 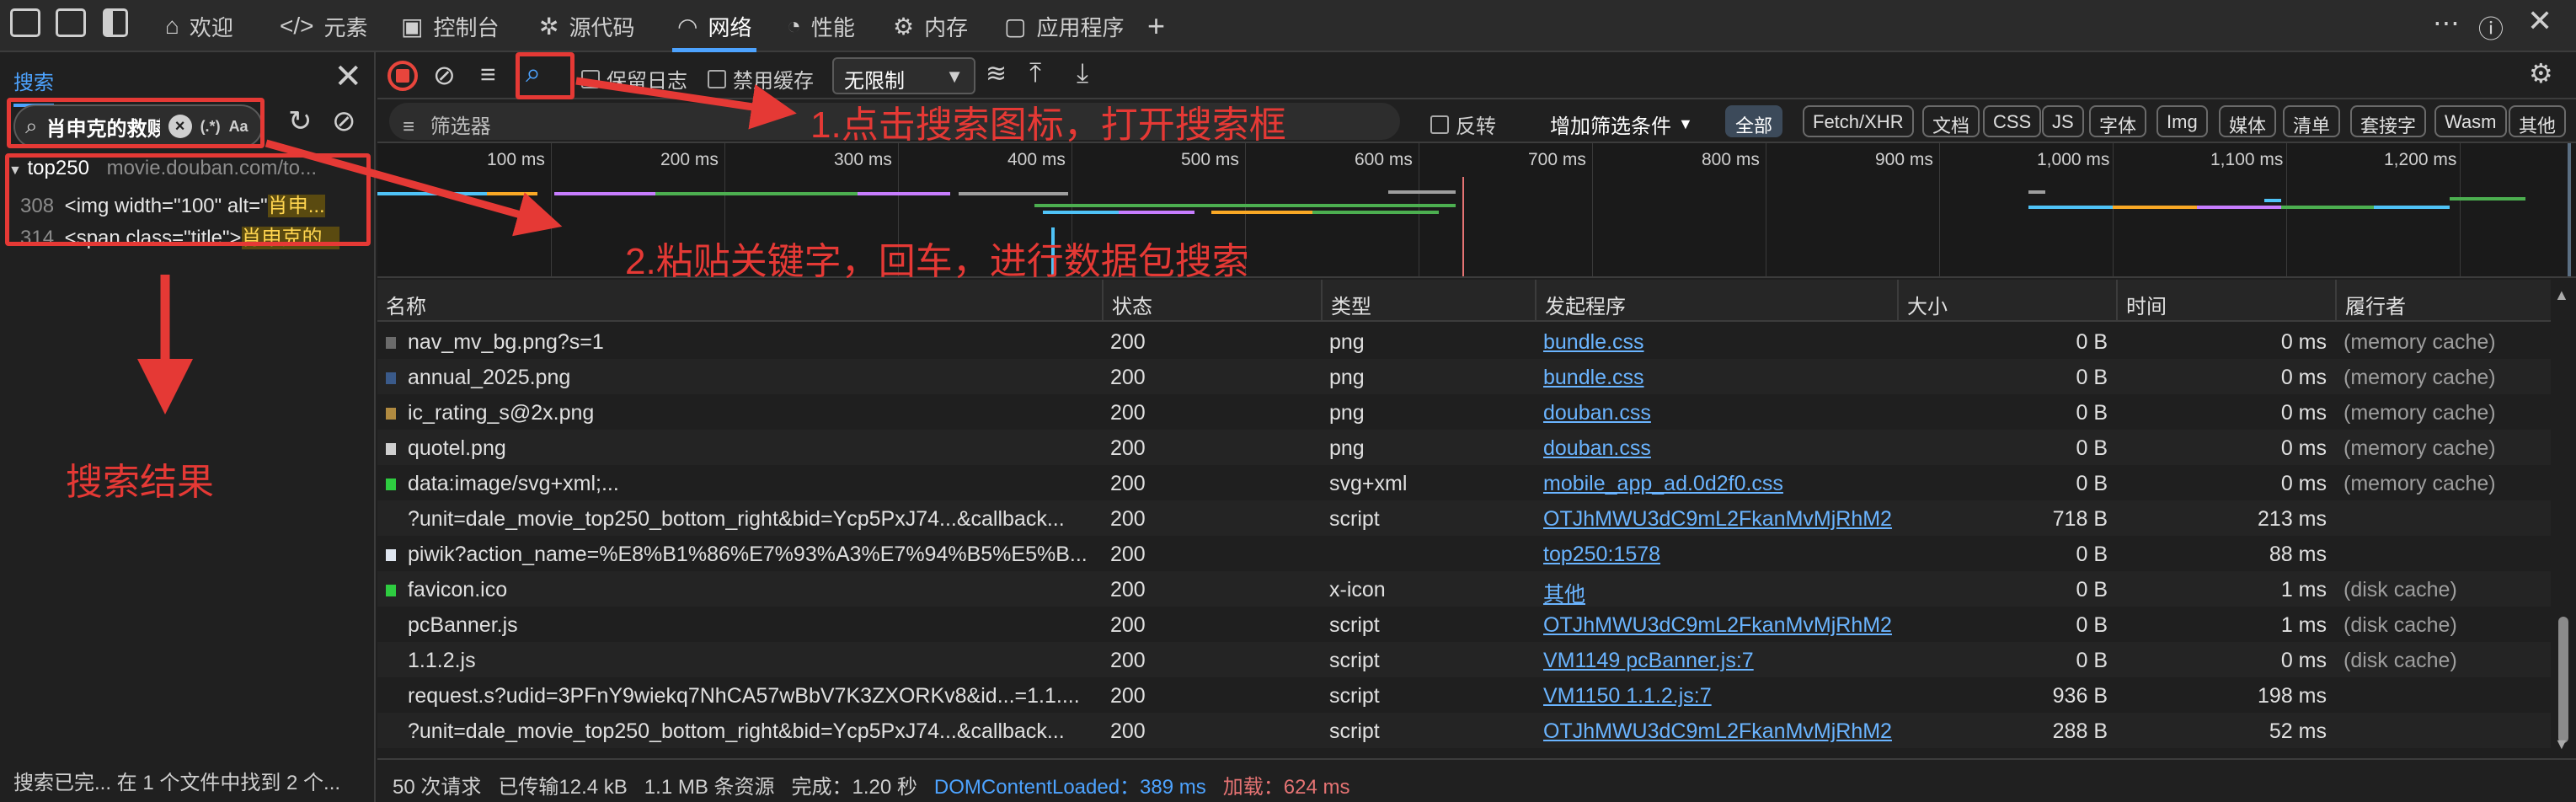 I want to click on annotation-step2: 2.粘贴关键字，回车，进行数据包搜索, so click(x=937, y=261).